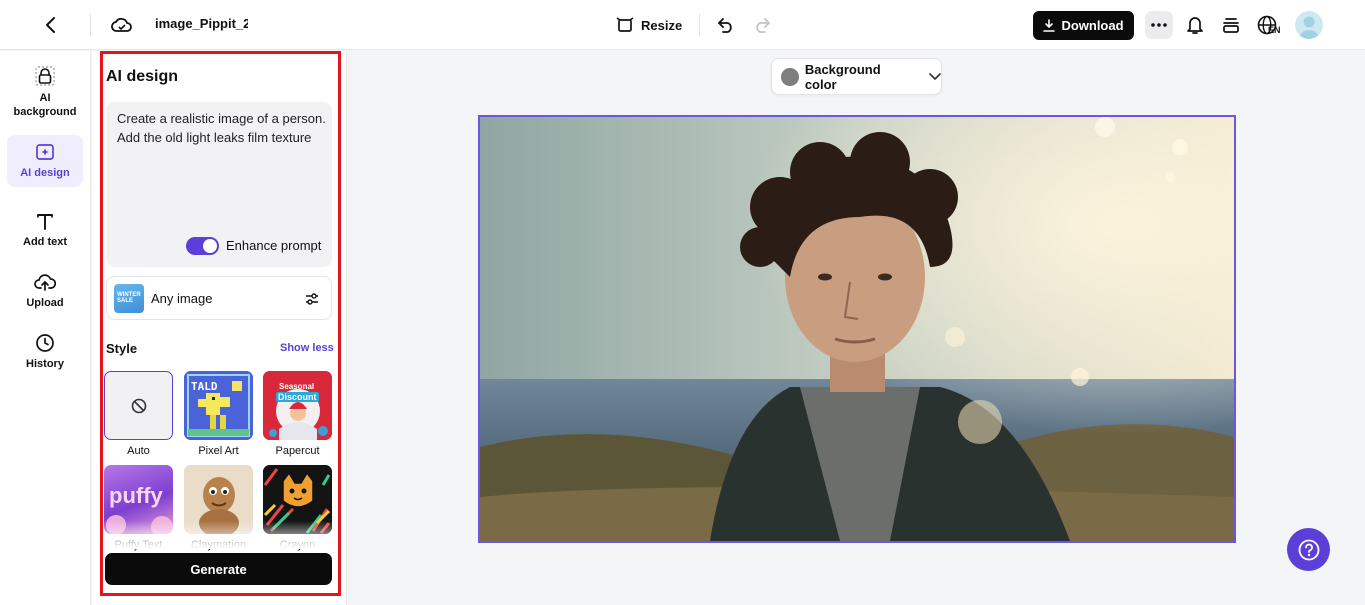 This screenshot has height=605, width=1365. I want to click on style-option-pixel-art: TALD Pixel Art, so click(218, 414).